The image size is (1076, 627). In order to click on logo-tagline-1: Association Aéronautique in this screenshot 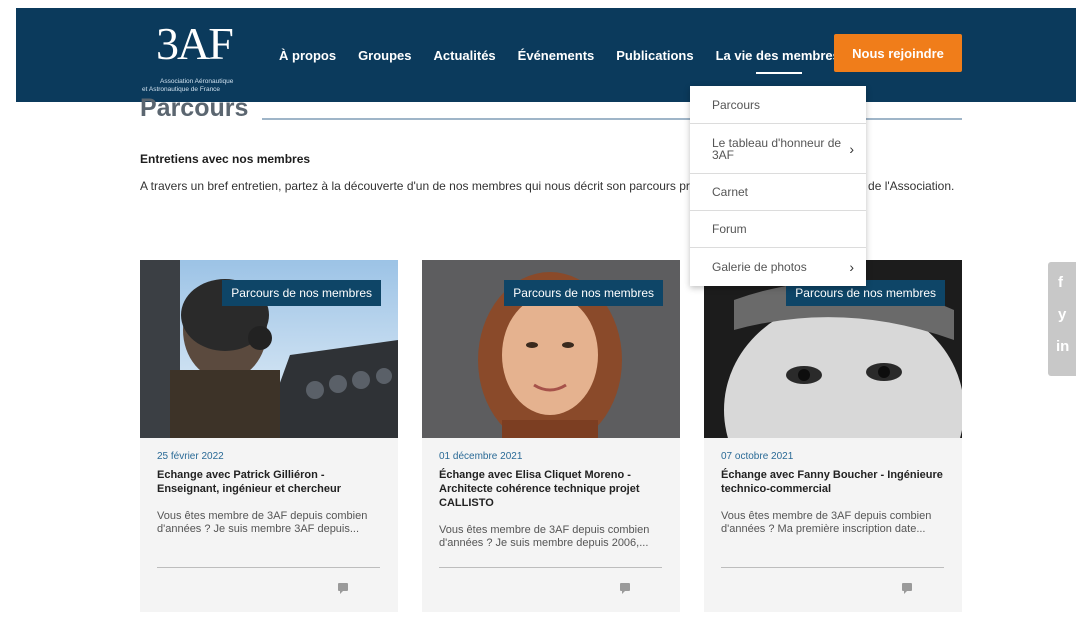, I will do `click(197, 81)`.